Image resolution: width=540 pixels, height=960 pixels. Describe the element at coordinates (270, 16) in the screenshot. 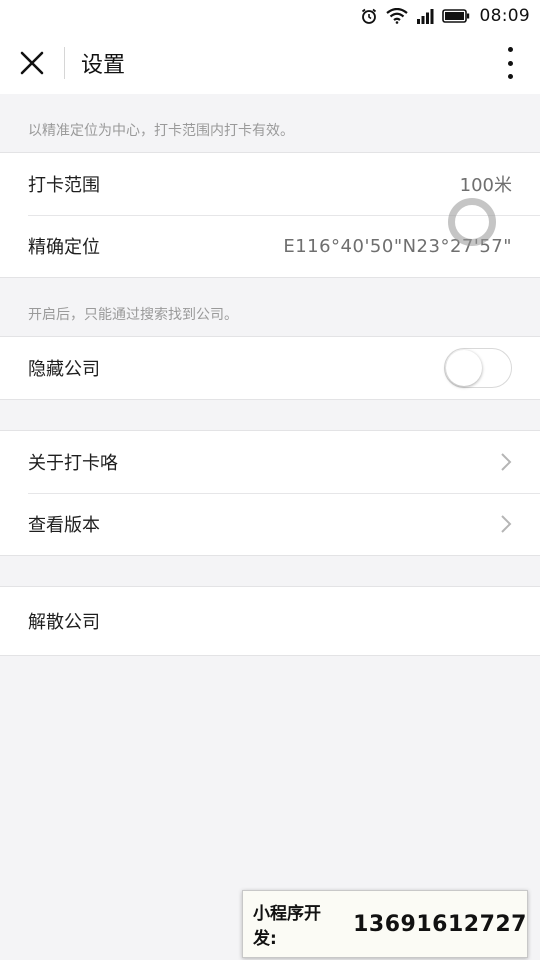

I see `status-bar: 08:09` at that location.